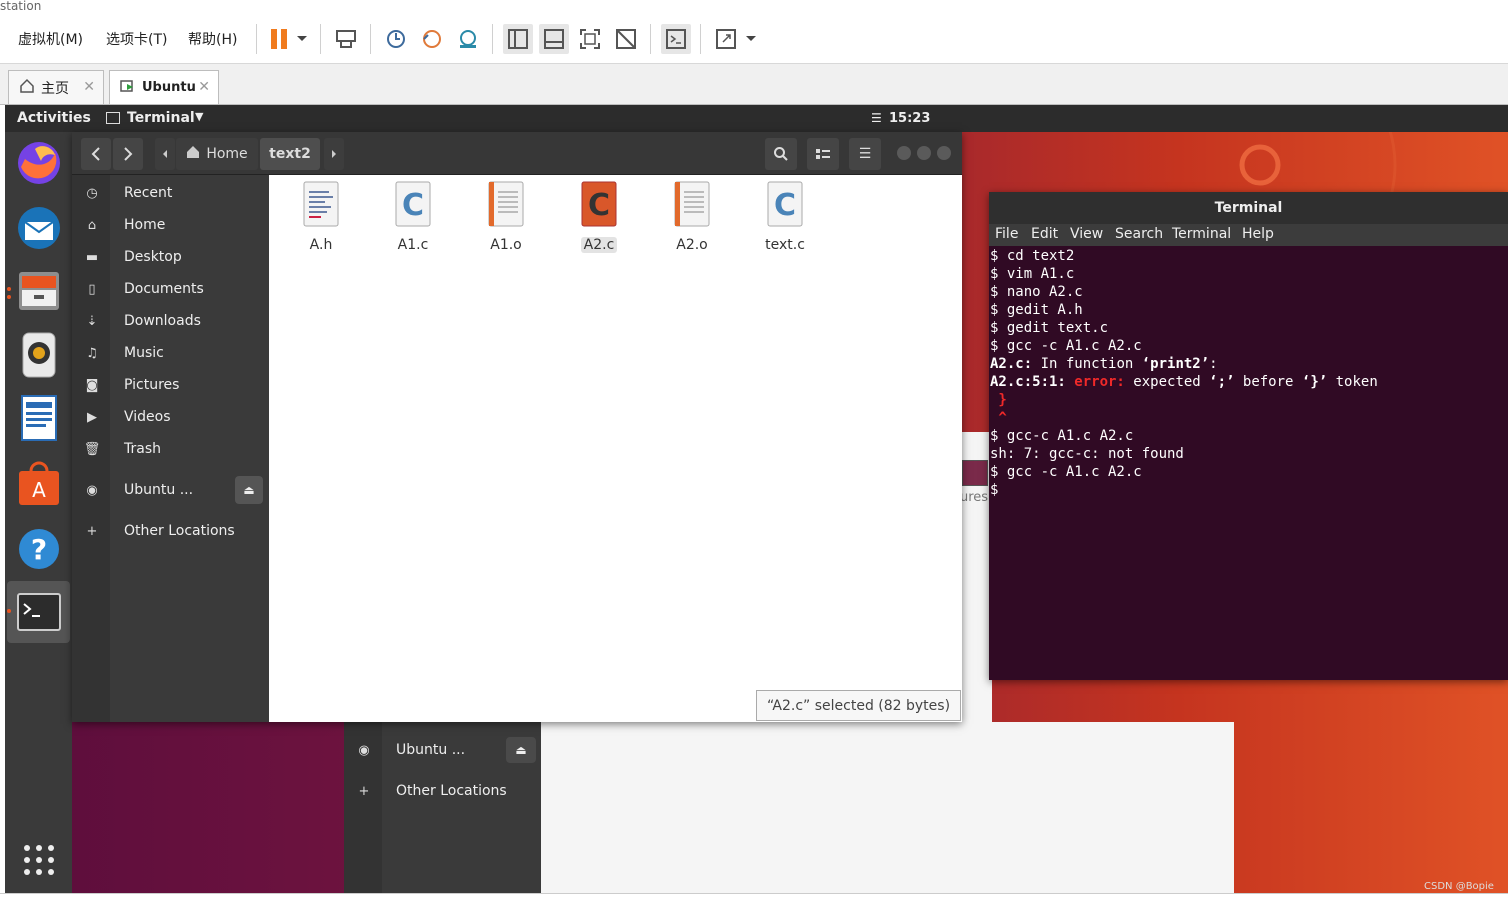 The height and width of the screenshot is (903, 1508). What do you see at coordinates (1066, 472) in the screenshot?
I see `terminal-line: $ gcc -c A1.c A2.c` at bounding box center [1066, 472].